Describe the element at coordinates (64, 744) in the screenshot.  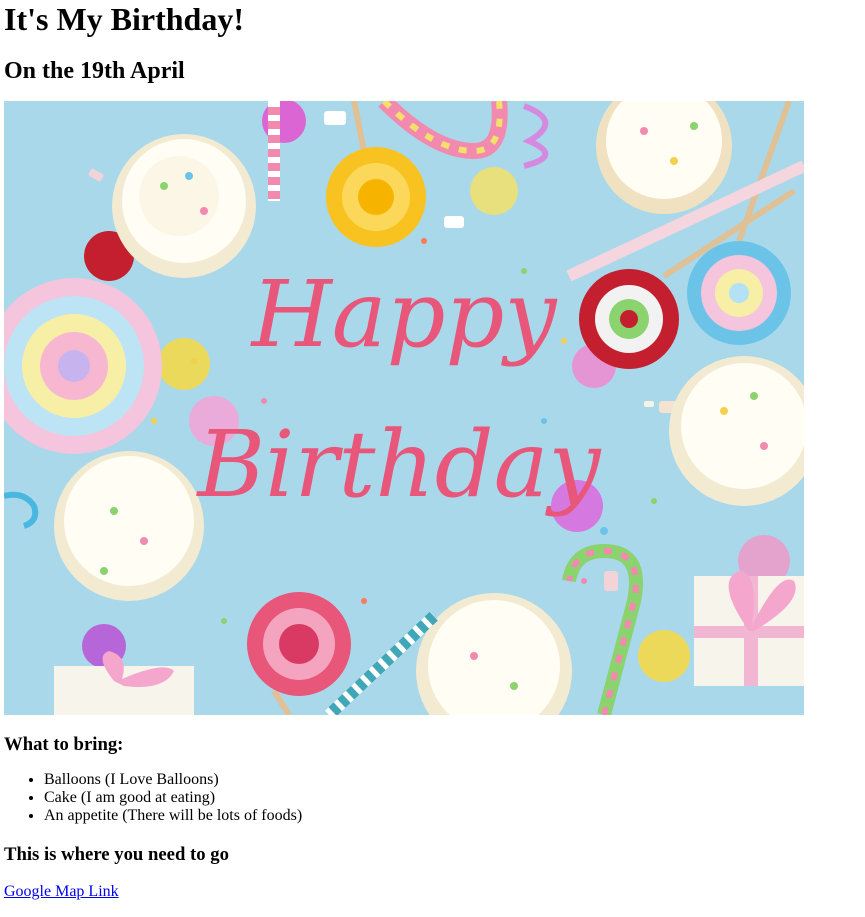
I see `bring-heading: What to bring:` at that location.